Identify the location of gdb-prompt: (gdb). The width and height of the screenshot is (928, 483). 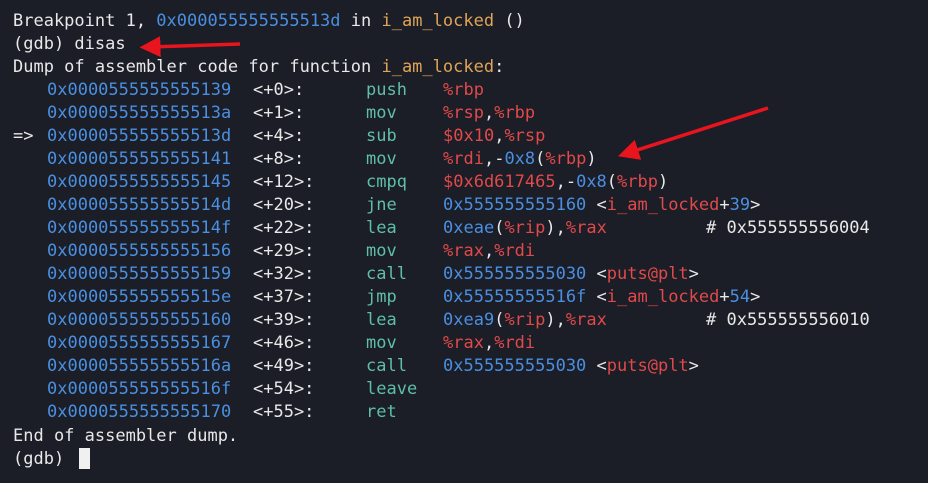
(44, 459).